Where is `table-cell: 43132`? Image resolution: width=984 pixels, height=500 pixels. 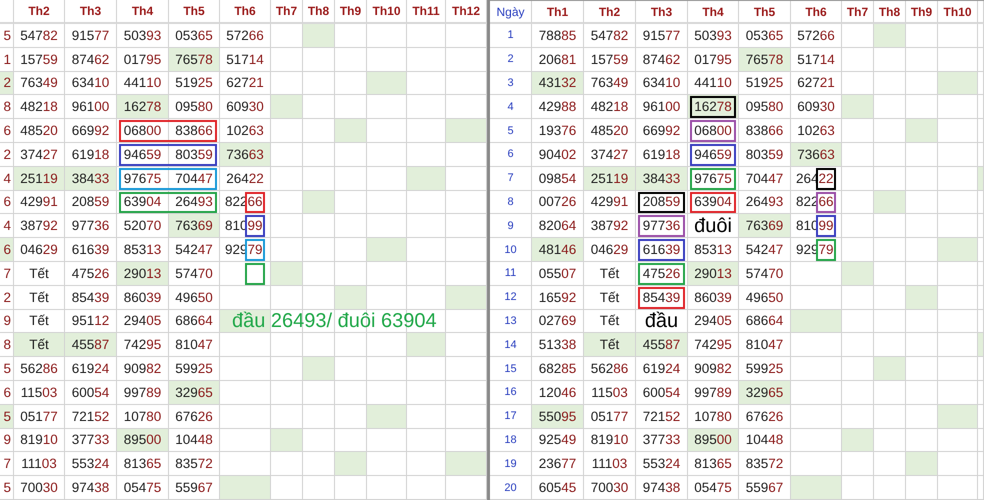
table-cell: 43132 is located at coordinates (558, 84).